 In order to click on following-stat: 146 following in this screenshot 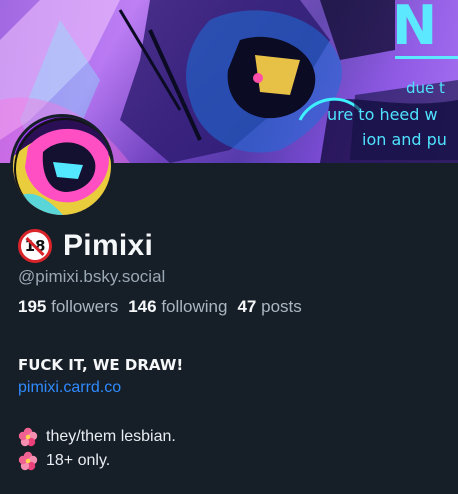, I will do `click(177, 307)`.